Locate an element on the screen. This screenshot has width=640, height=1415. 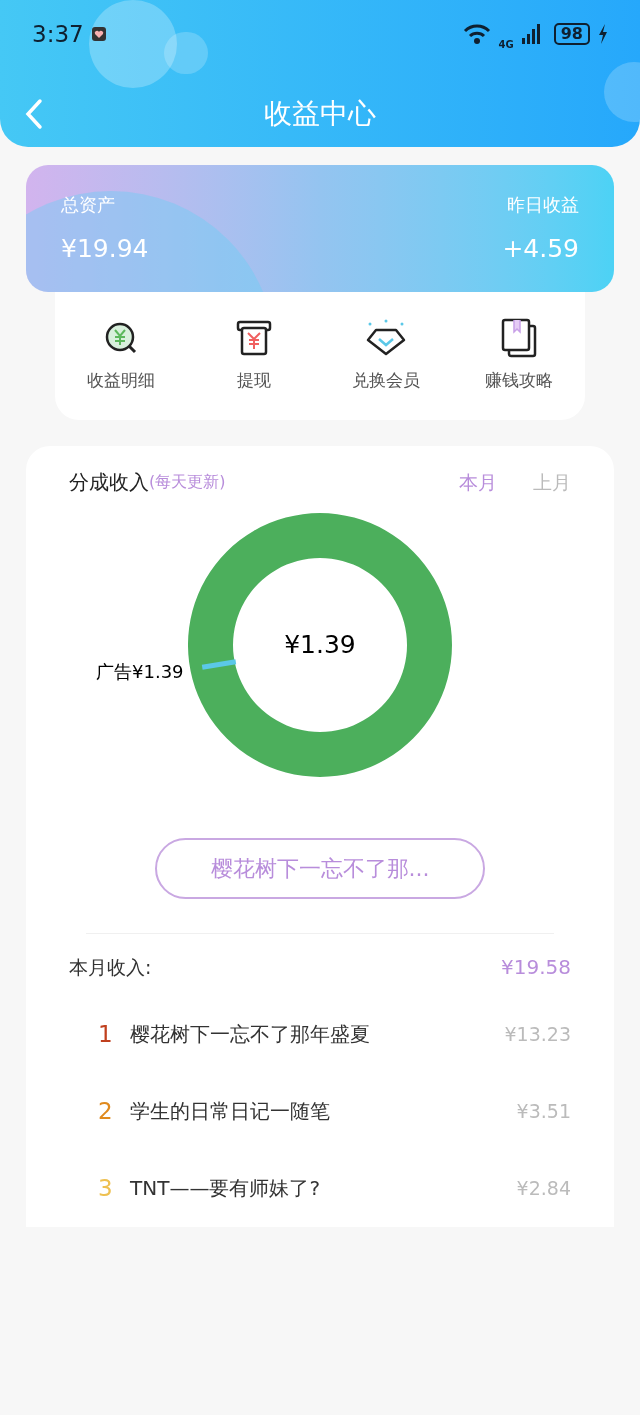
heart-app-icon is located at coordinates (98, 34).